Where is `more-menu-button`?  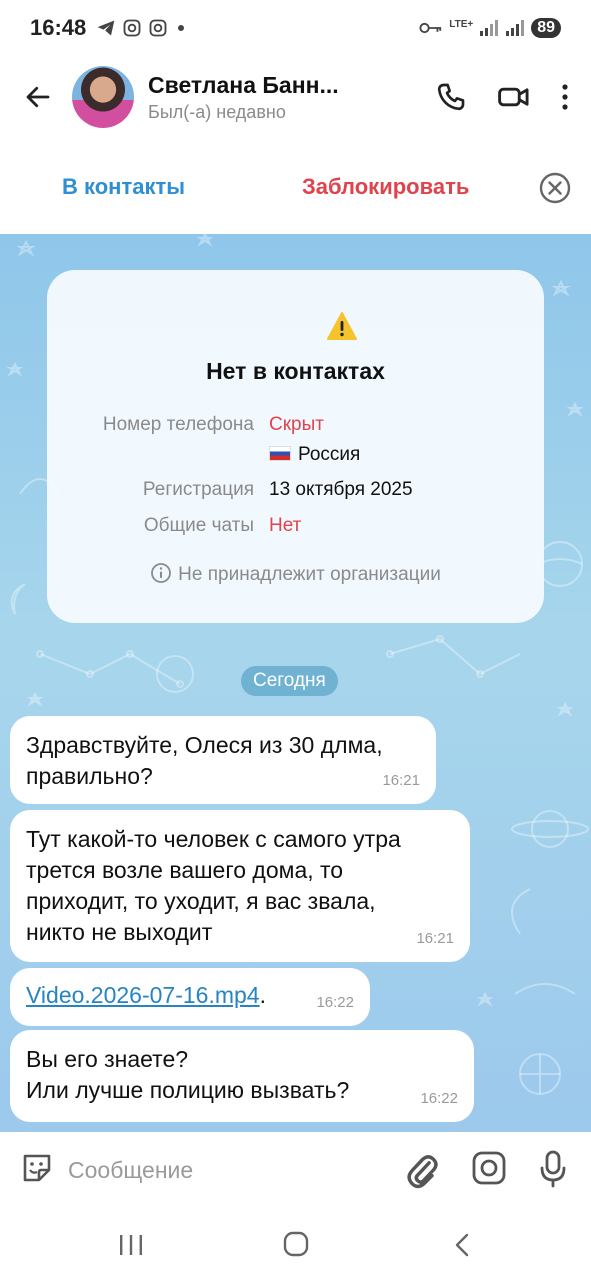 more-menu-button is located at coordinates (565, 97).